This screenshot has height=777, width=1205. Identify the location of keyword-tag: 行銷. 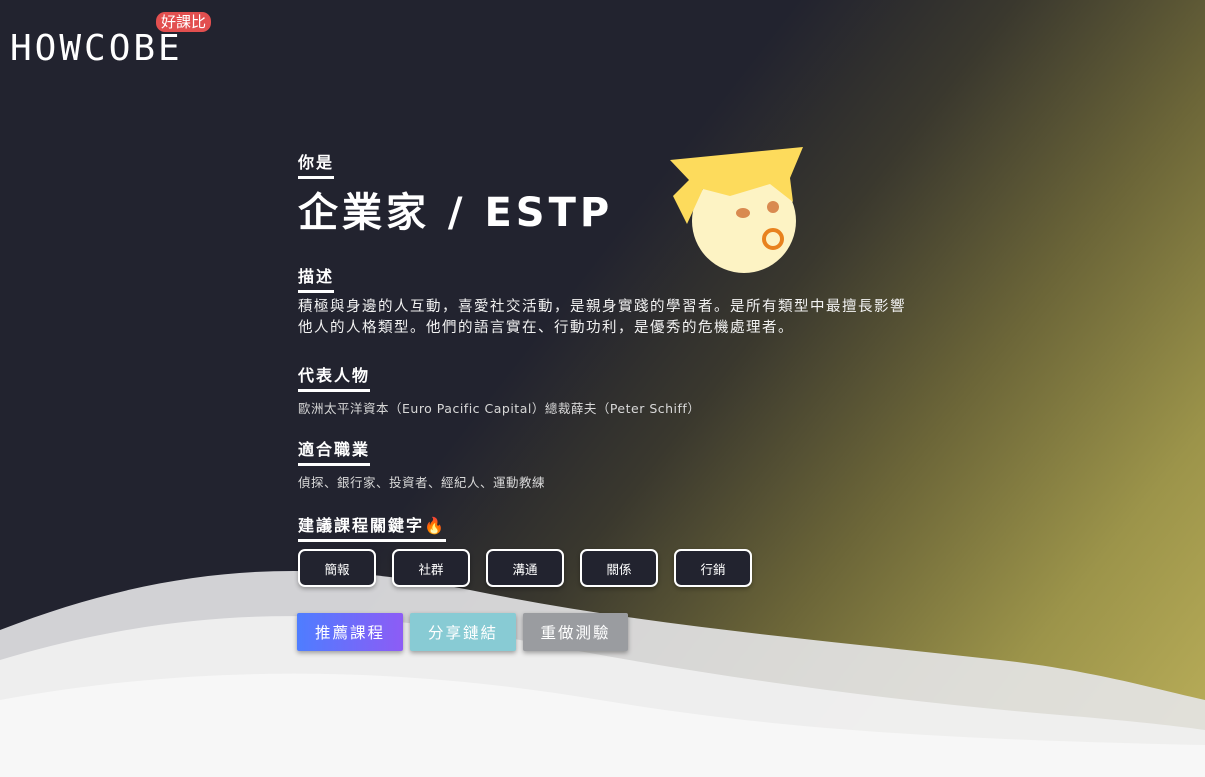
(713, 568).